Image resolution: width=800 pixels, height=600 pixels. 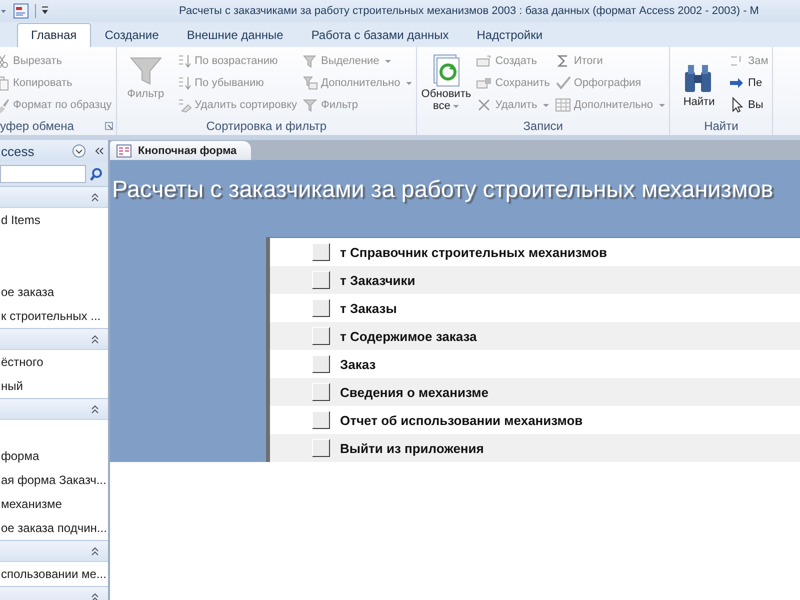 What do you see at coordinates (368, 308) in the screenshot?
I see `switchboard-label: т Заказы` at bounding box center [368, 308].